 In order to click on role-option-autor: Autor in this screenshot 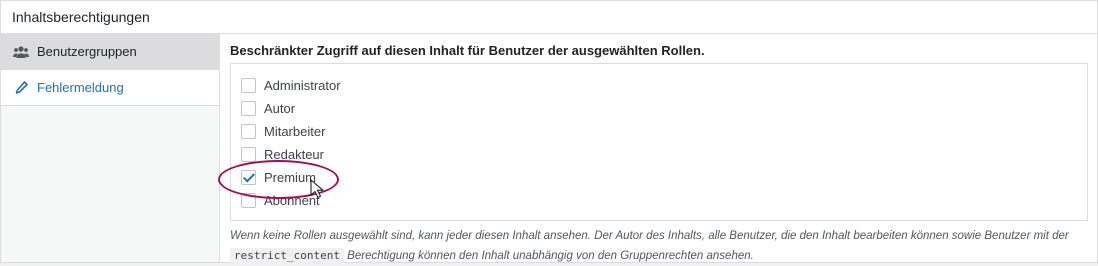, I will do `click(664, 108)`.